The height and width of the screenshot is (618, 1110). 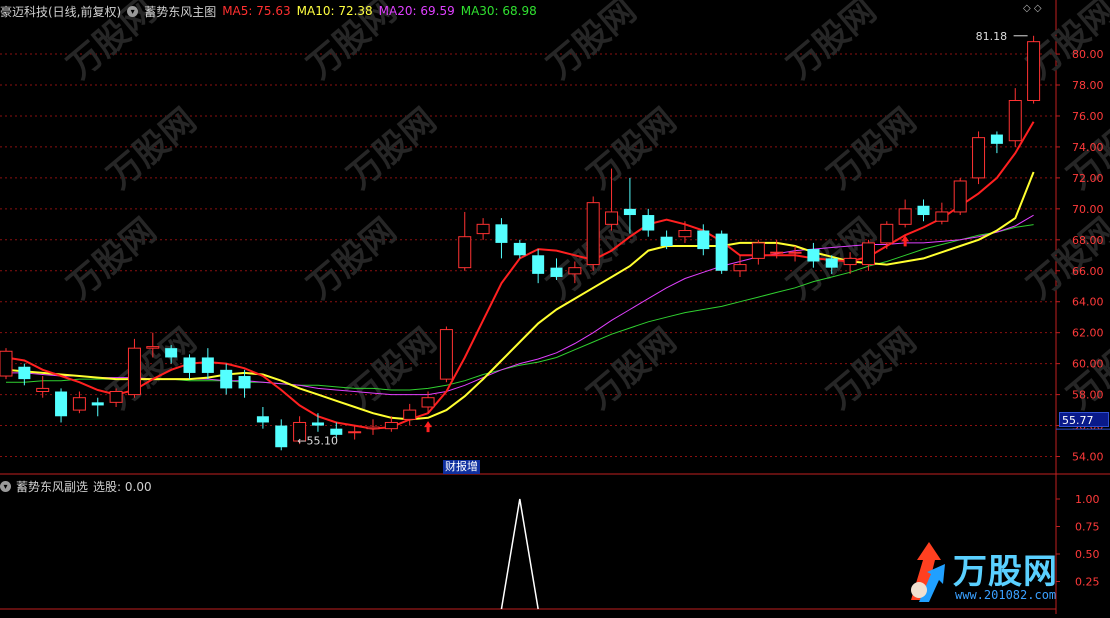 I want to click on ma30-label: MA30: 68.98, so click(x=498, y=11).